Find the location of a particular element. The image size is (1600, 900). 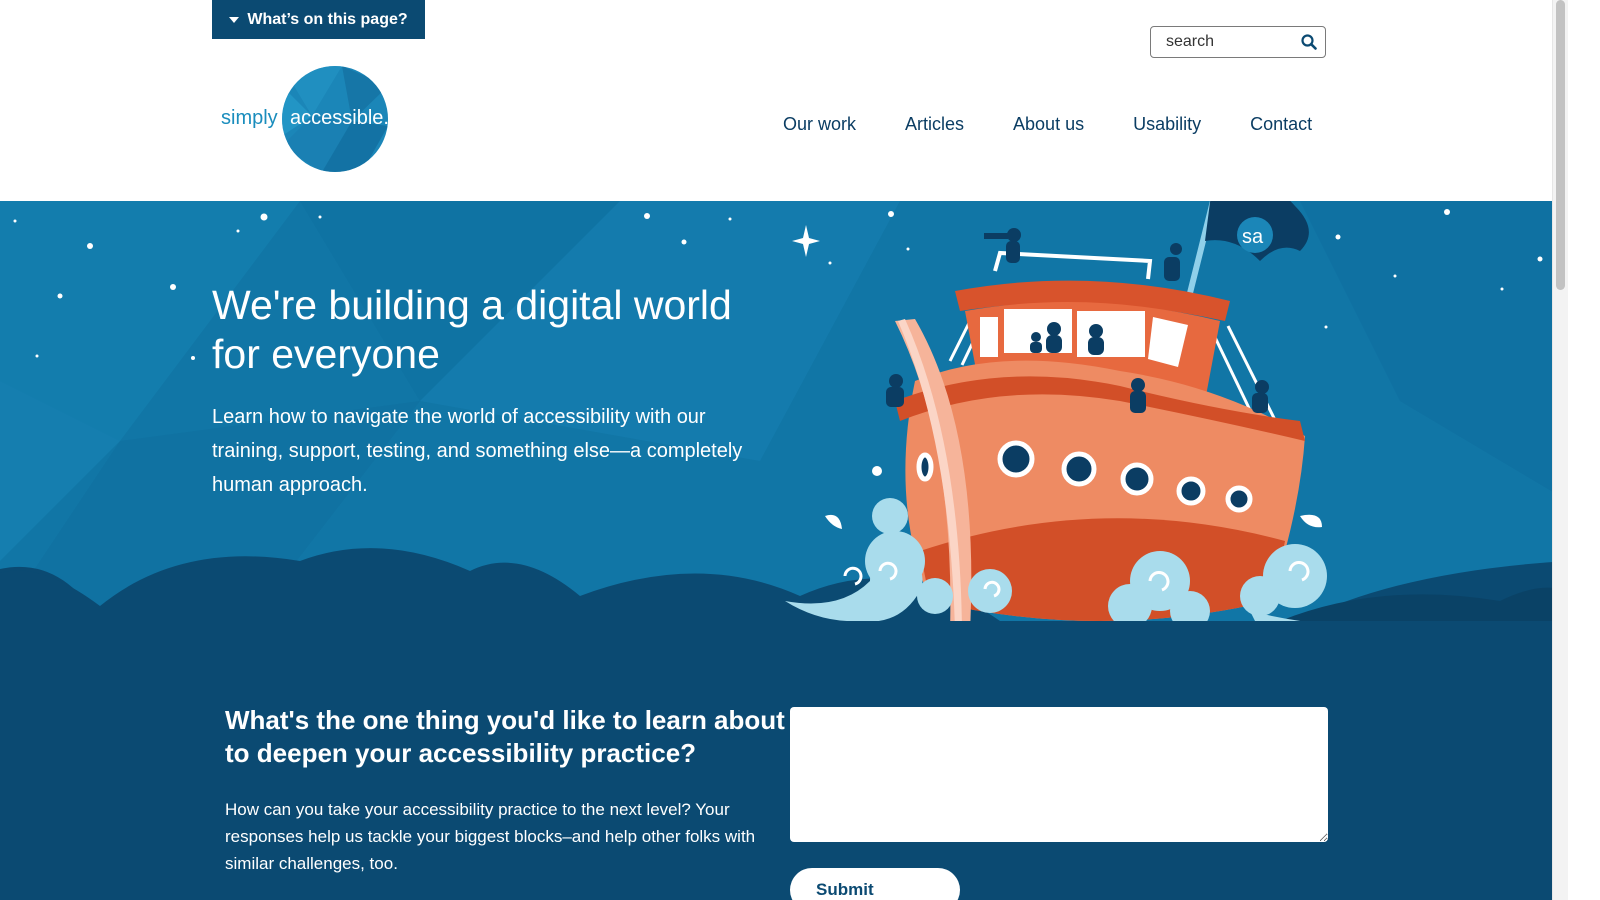

caret-down-icon is located at coordinates (234, 19).